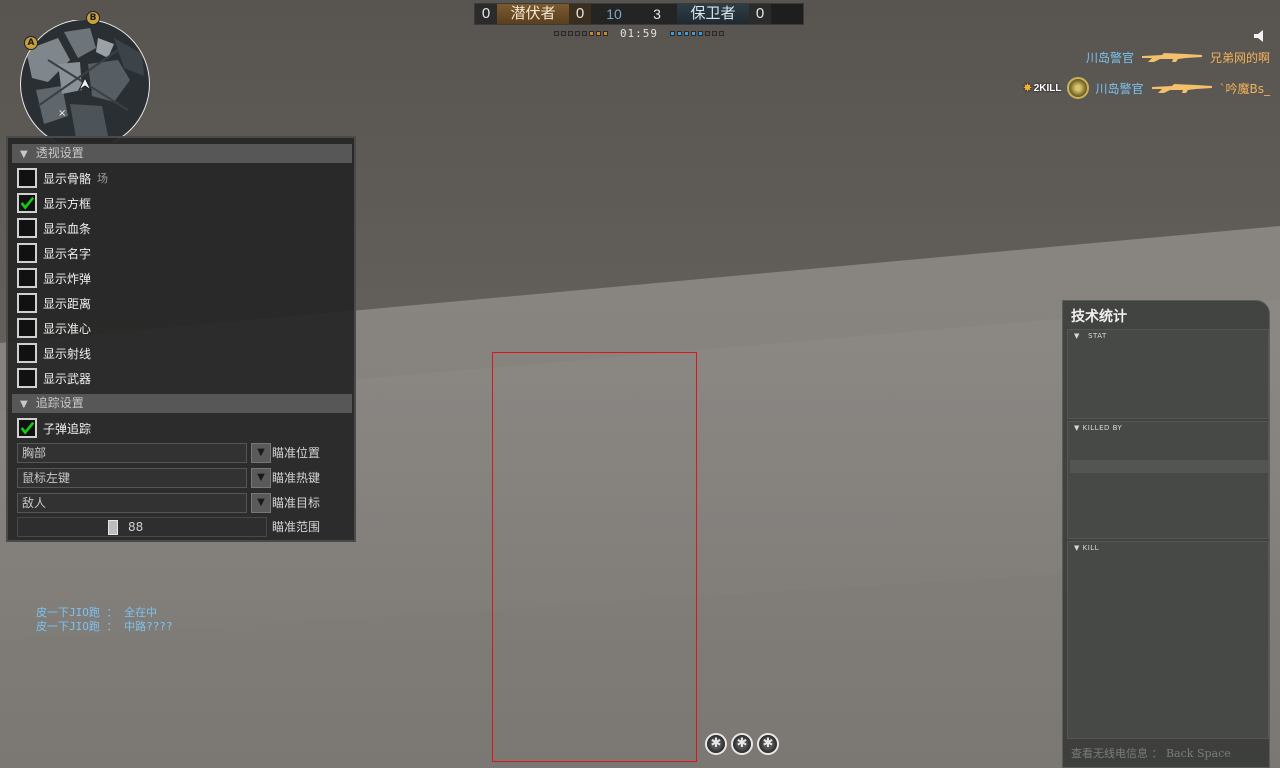 The height and width of the screenshot is (768, 1280). I want to click on left-team-score: 0, so click(486, 14).